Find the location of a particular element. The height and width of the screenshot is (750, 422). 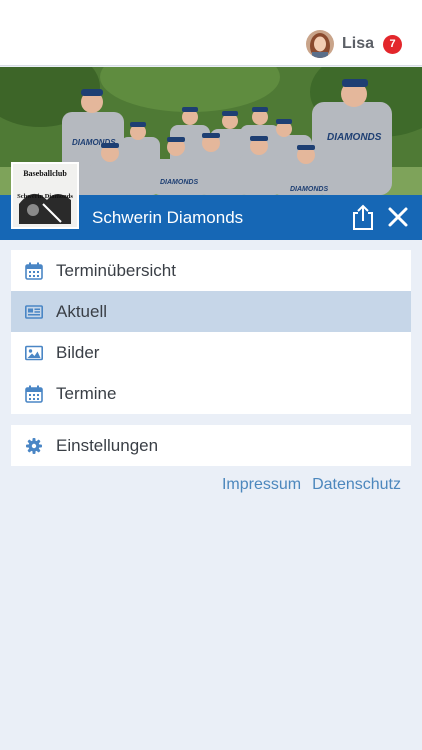

menu-label: Aktuell is located at coordinates (82, 311).